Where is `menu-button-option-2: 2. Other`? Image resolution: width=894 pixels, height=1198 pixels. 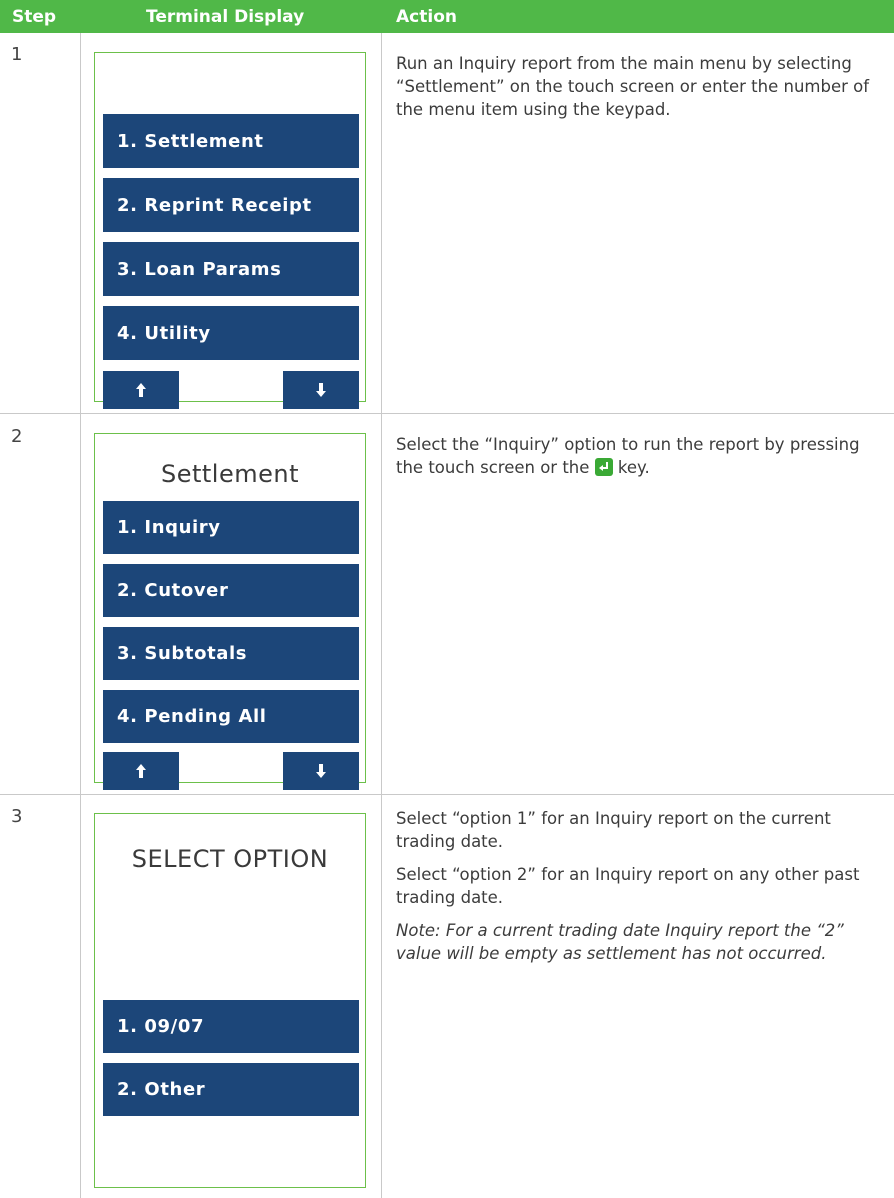
menu-button-option-2: 2. Other is located at coordinates (231, 1089).